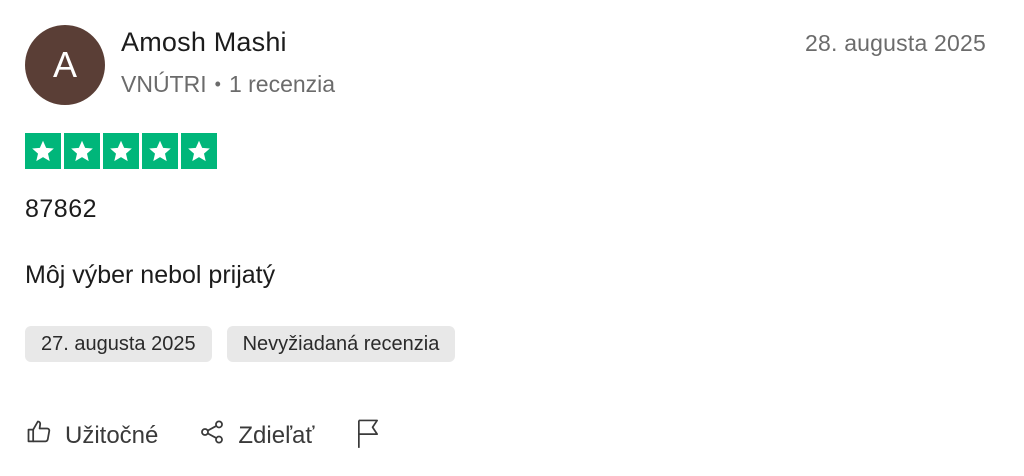  Describe the element at coordinates (341, 344) in the screenshot. I see `unprompted-review-tag: Nevyžiadaná recenzia` at that location.